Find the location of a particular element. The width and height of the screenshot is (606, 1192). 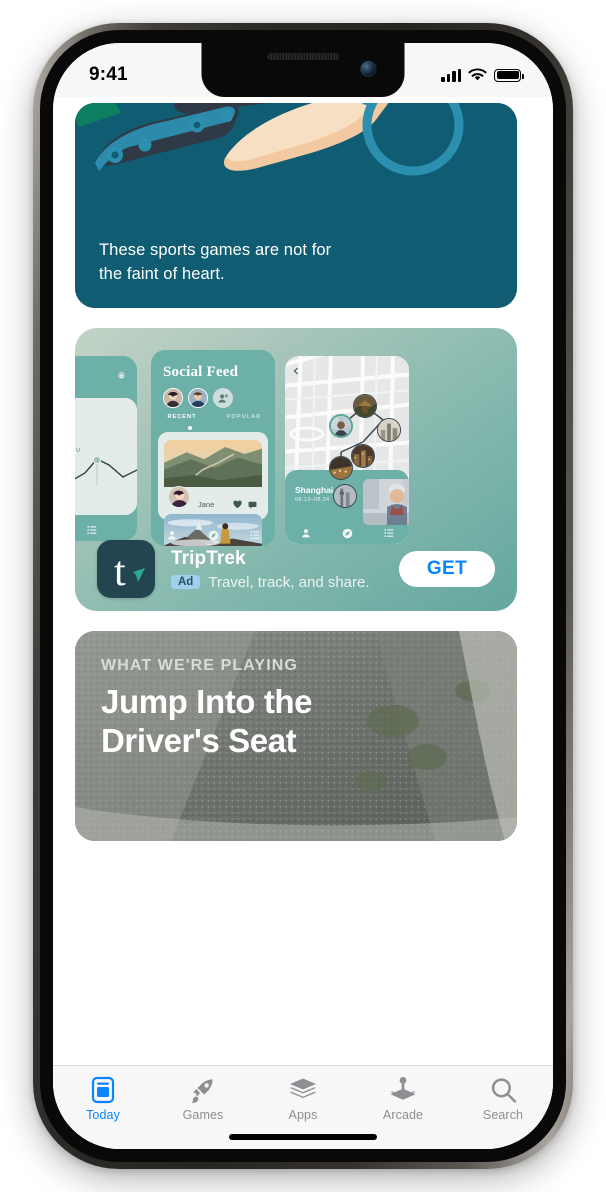

device-notch is located at coordinates (303, 70).